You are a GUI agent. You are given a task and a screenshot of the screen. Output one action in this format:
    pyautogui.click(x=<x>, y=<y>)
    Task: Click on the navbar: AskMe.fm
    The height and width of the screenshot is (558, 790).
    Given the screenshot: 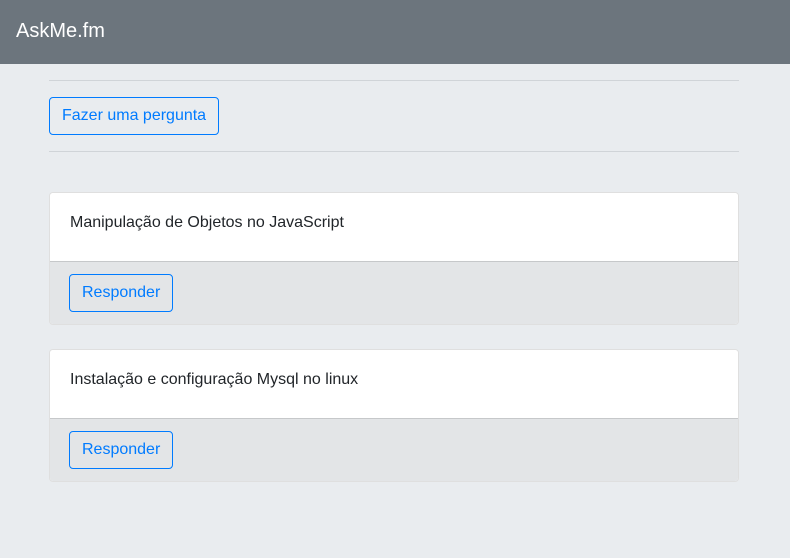 What is the action you would take?
    pyautogui.click(x=395, y=32)
    